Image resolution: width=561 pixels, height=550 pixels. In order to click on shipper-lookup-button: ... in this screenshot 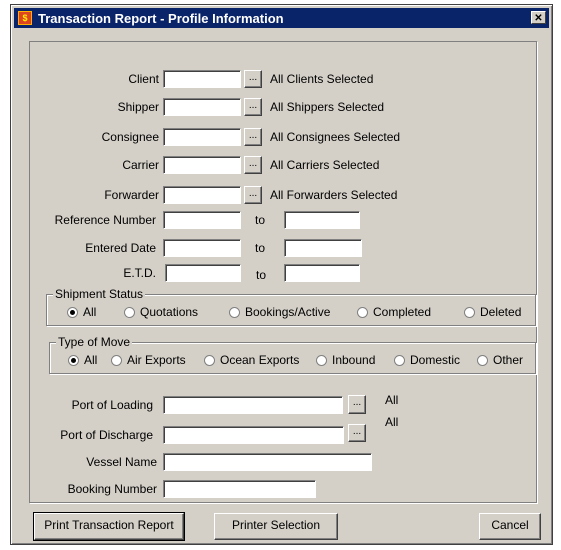, I will do `click(253, 107)`.